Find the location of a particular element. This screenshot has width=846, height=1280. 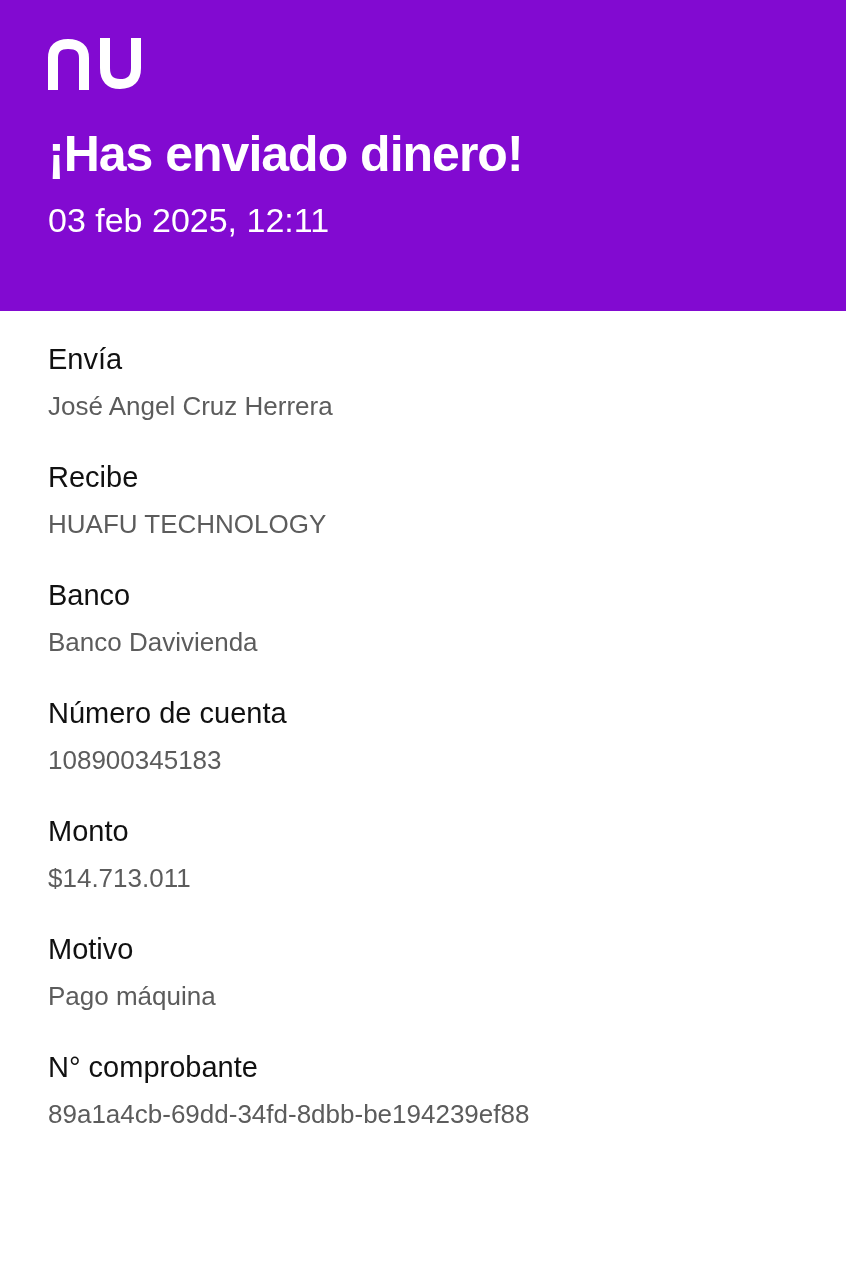

field-value: 89a1a4cb-69dd-34fd-8dbb-be194239ef88 is located at coordinates (289, 1114).